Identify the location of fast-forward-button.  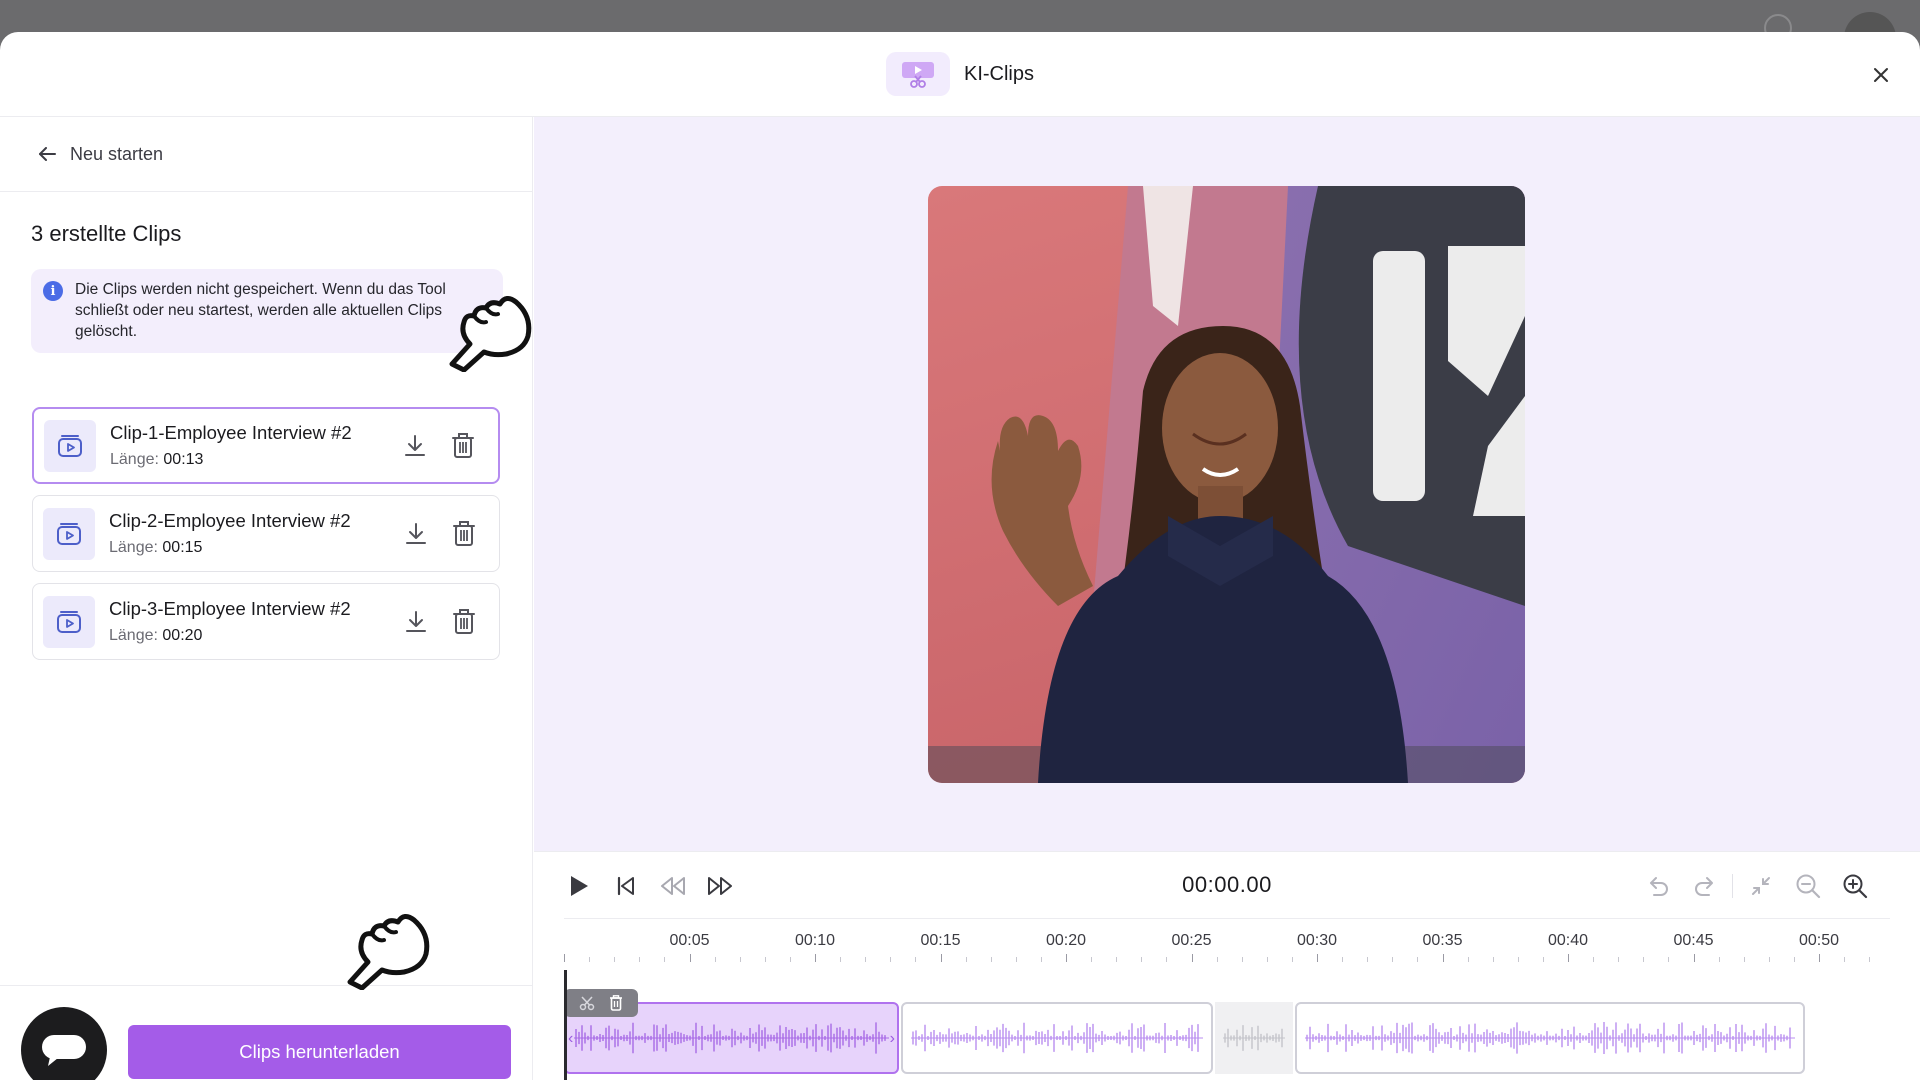
(720, 886).